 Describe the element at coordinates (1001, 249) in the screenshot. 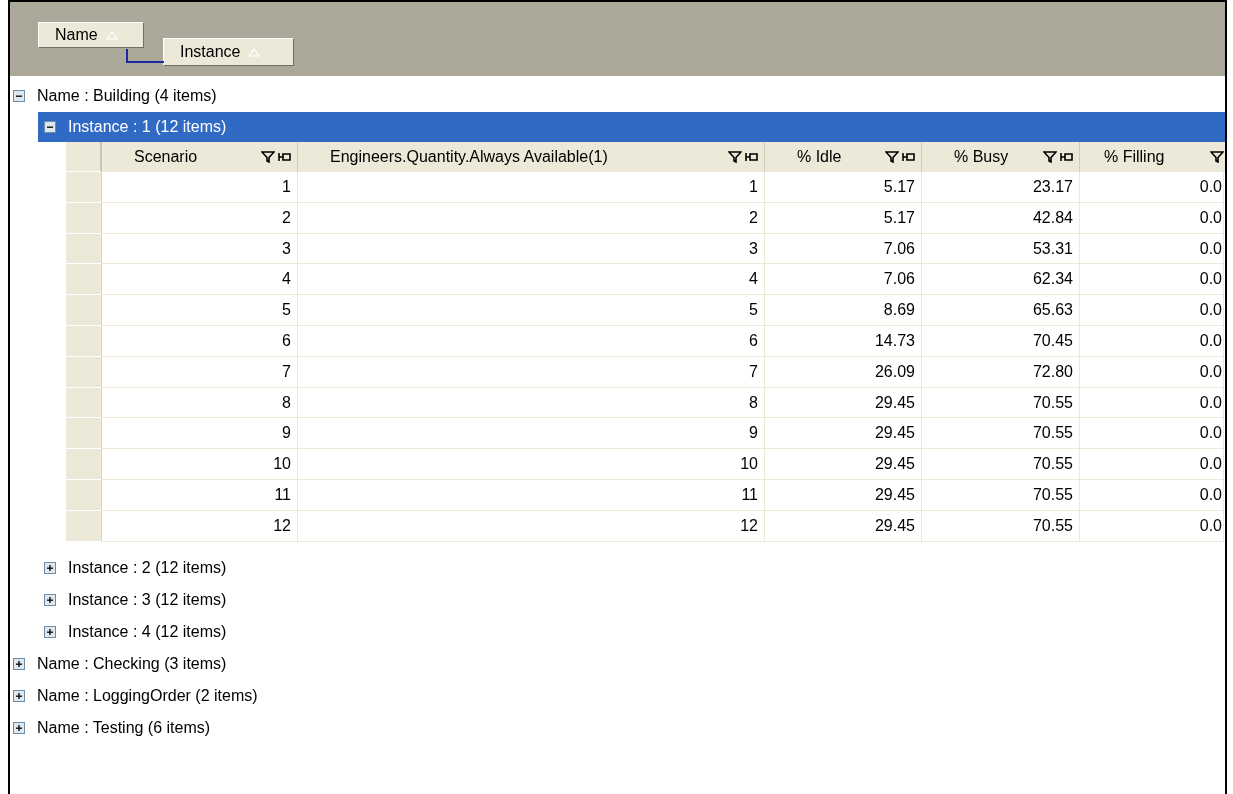

I see `table-cell: 53.31` at that location.